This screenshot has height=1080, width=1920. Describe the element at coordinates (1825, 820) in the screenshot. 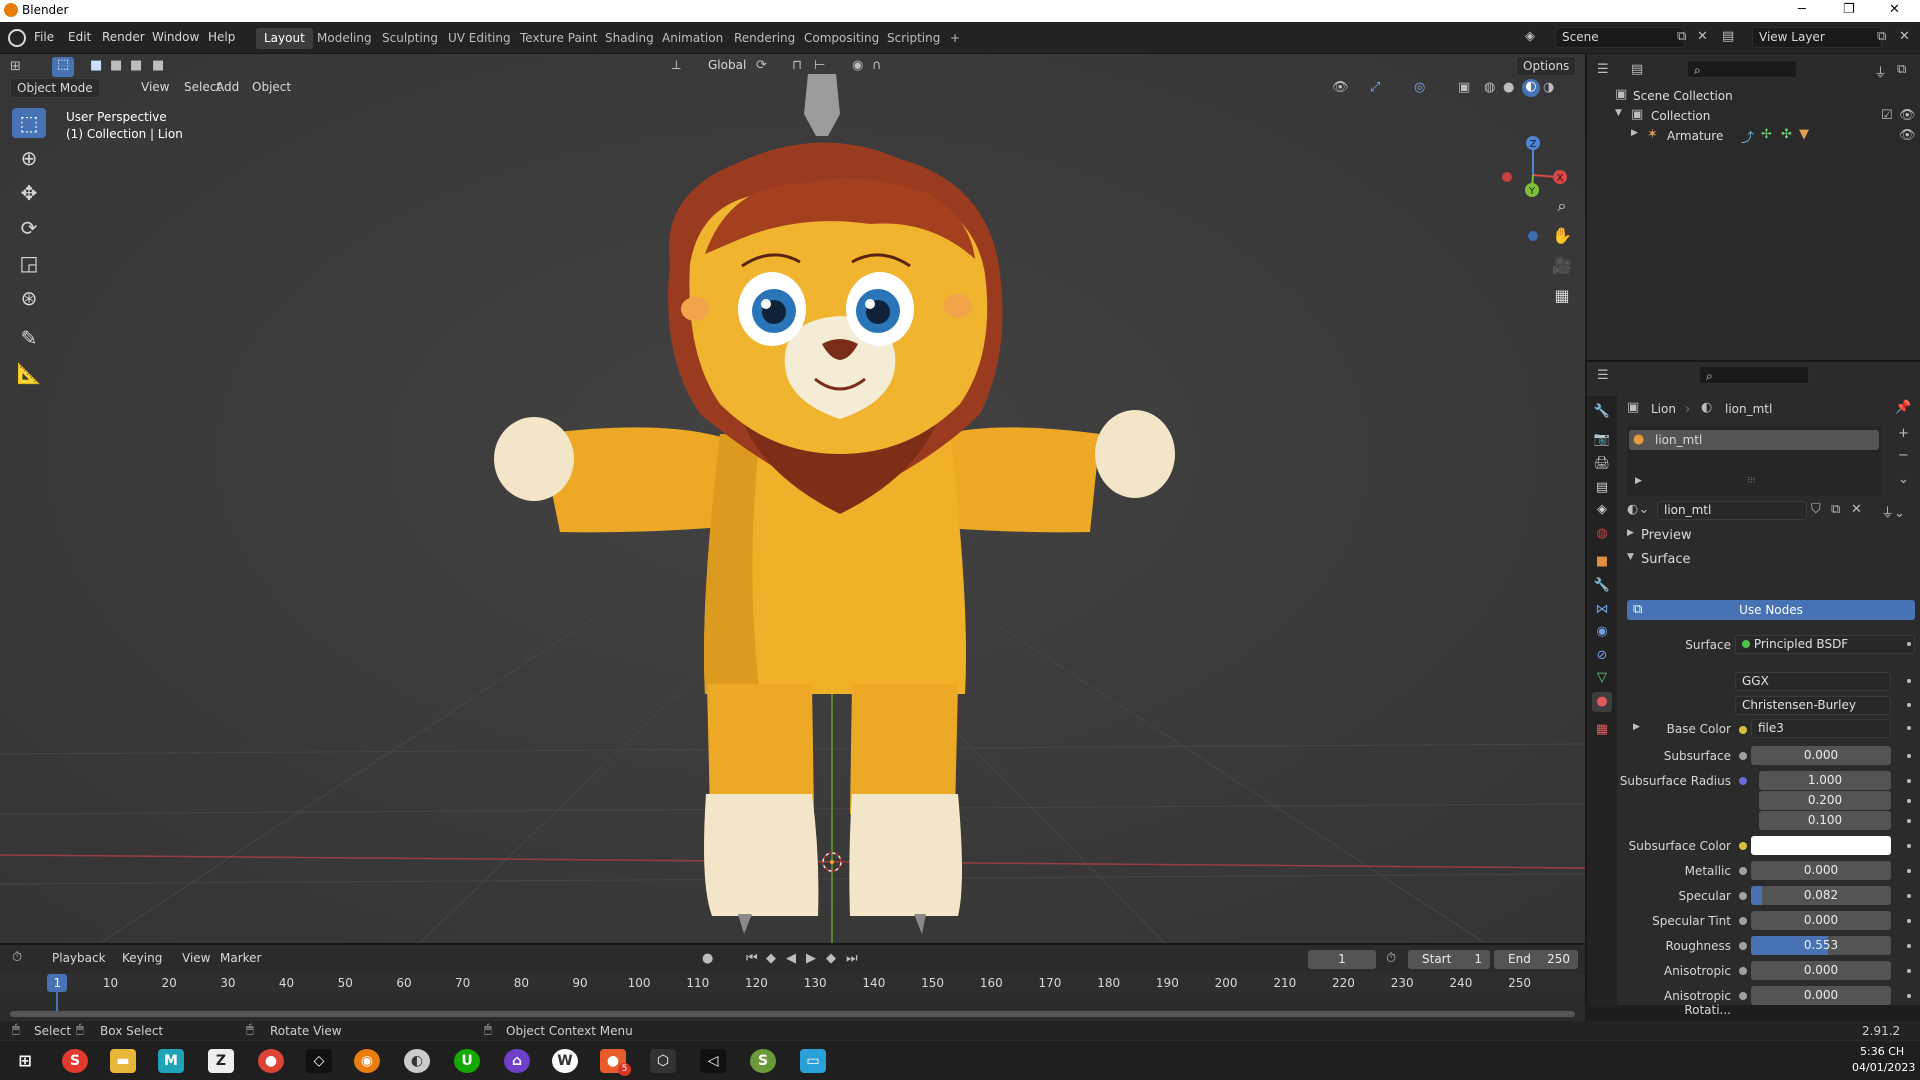

I see `param-value-field: 0.100` at that location.